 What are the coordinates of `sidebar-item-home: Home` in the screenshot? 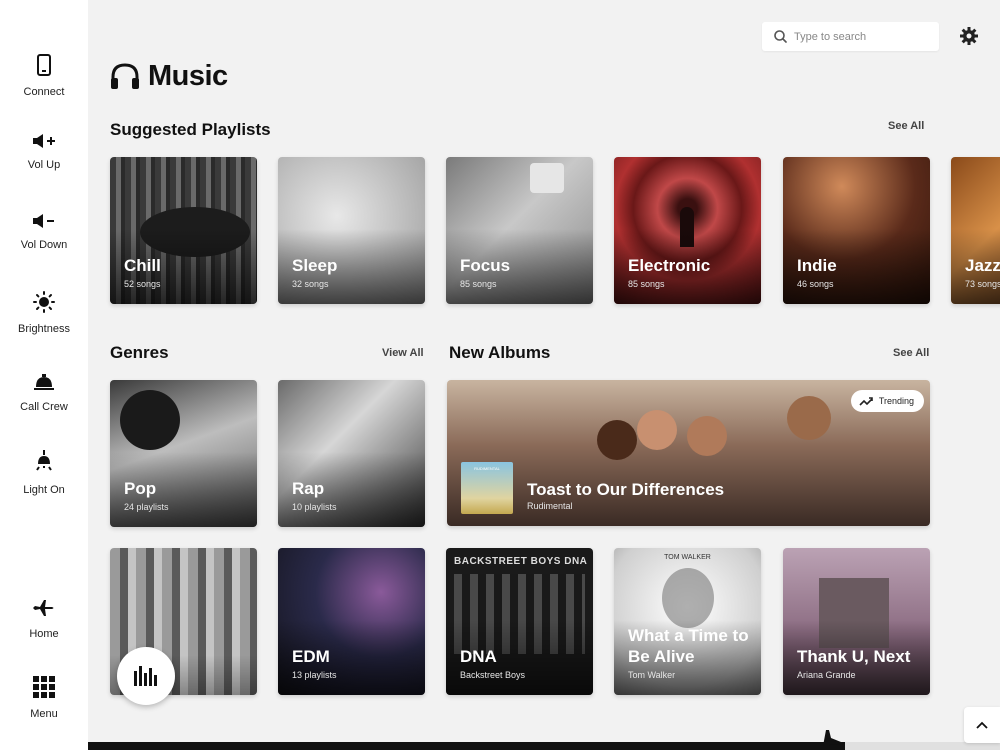 It's located at (44, 620).